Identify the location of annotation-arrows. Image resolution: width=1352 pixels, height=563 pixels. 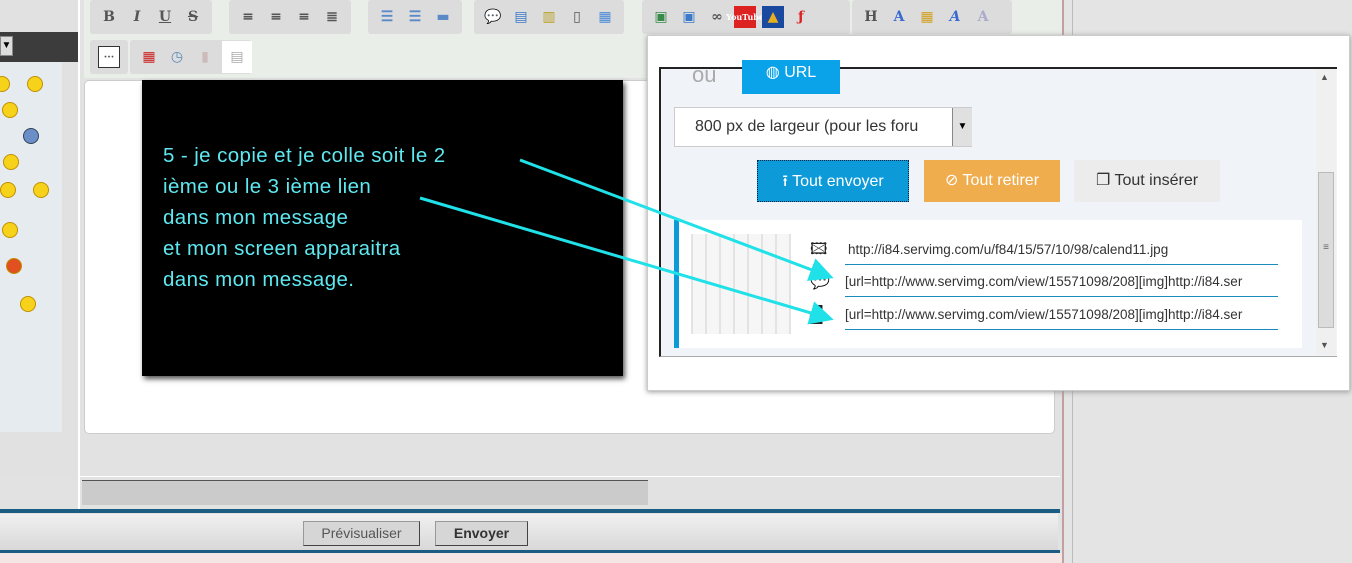
(626, 241).